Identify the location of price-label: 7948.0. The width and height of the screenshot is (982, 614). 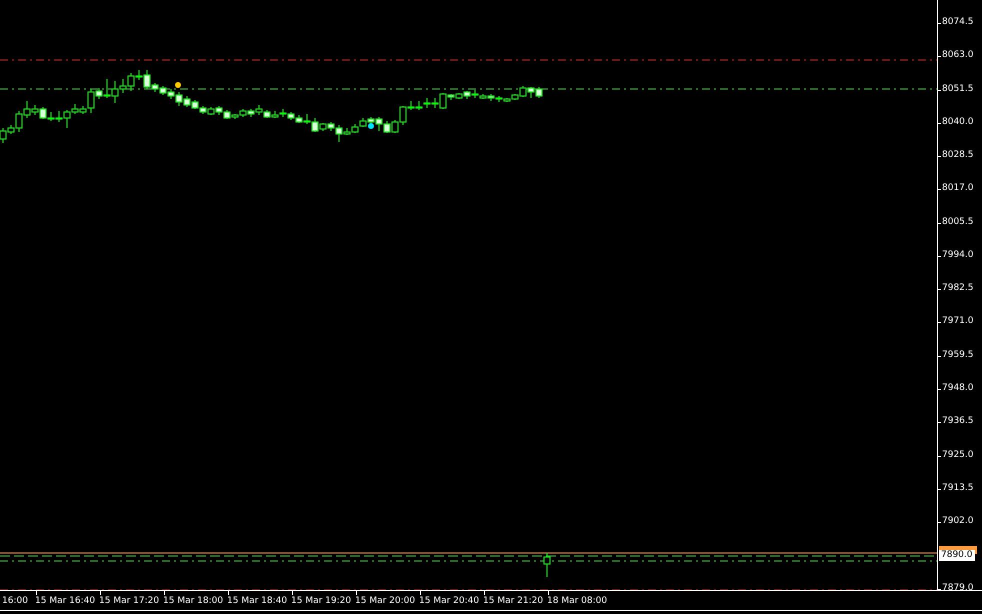
(958, 388).